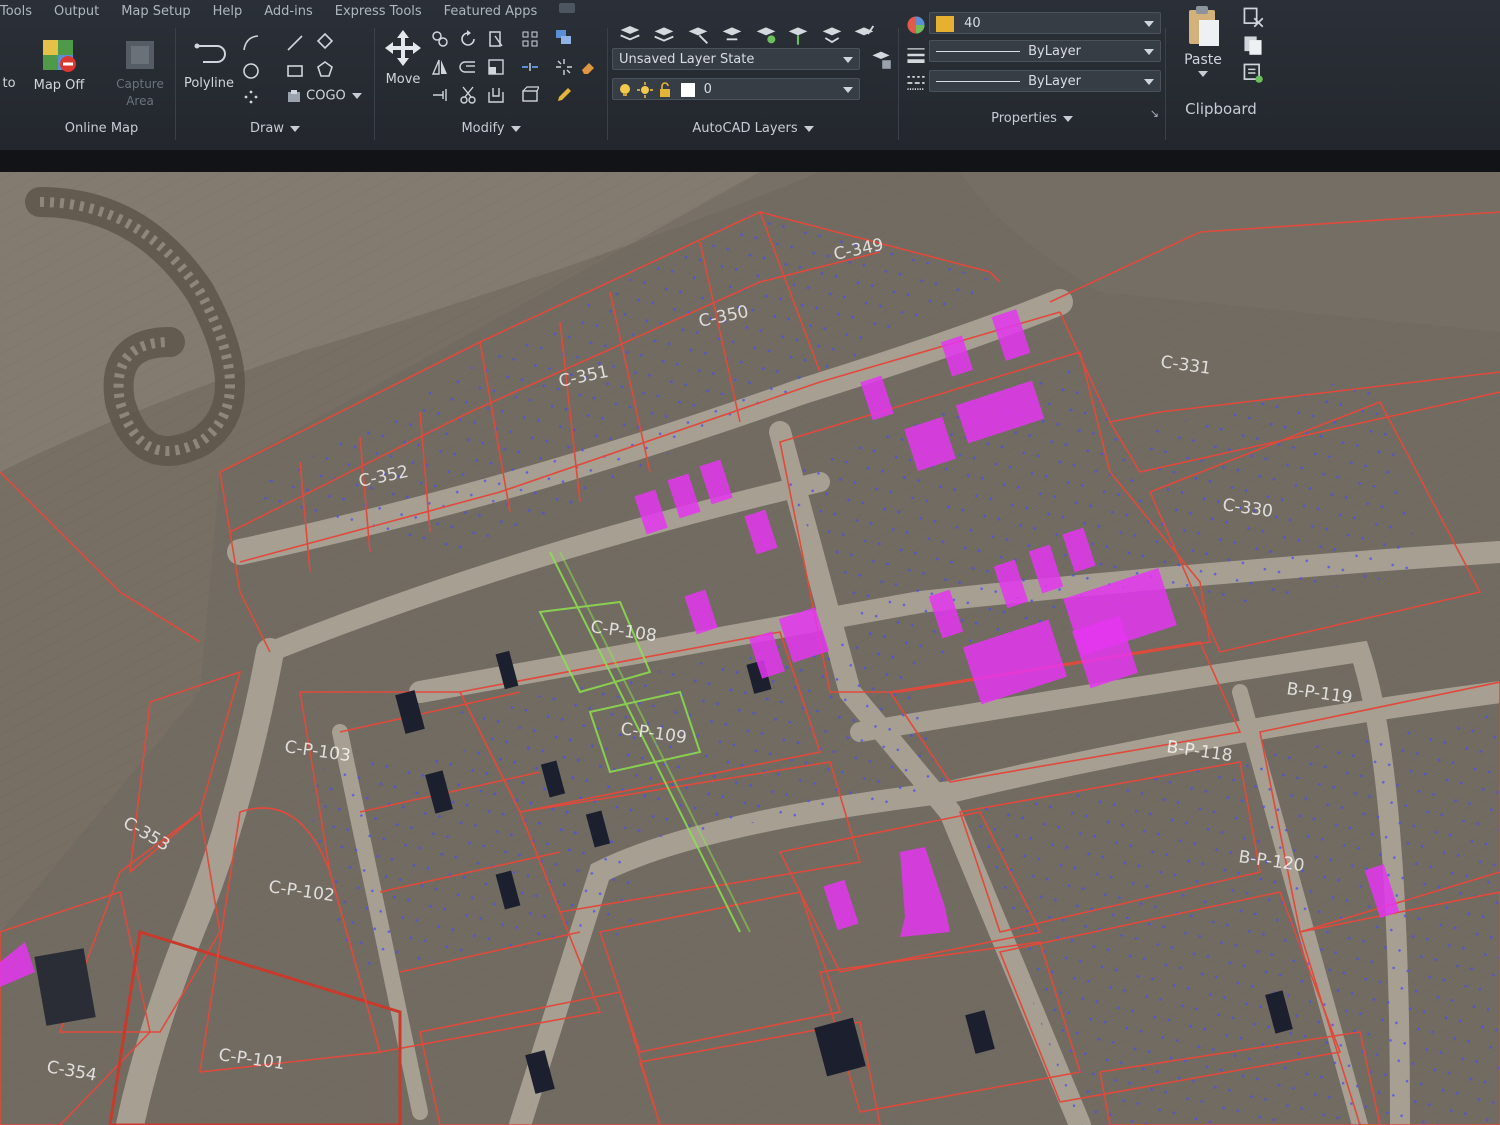 This screenshot has height=1125, width=1500. Describe the element at coordinates (468, 95) in the screenshot. I see `scissors-icon` at that location.